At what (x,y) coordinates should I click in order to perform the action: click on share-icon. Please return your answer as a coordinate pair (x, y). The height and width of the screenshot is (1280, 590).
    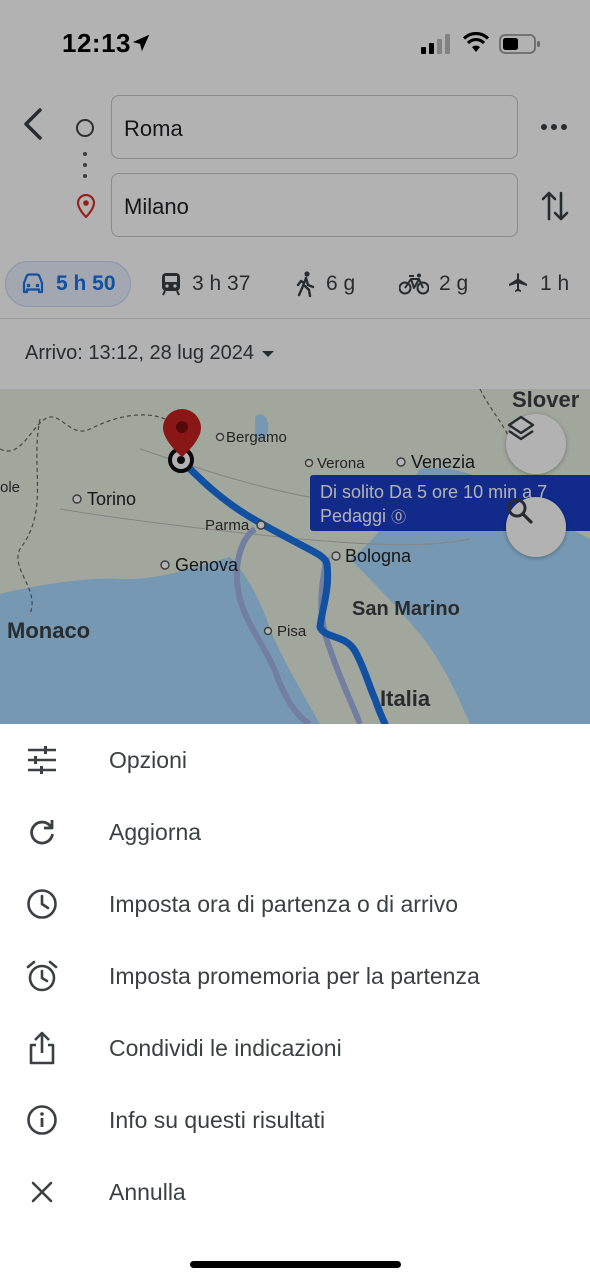
    Looking at the image, I should click on (42, 1048).